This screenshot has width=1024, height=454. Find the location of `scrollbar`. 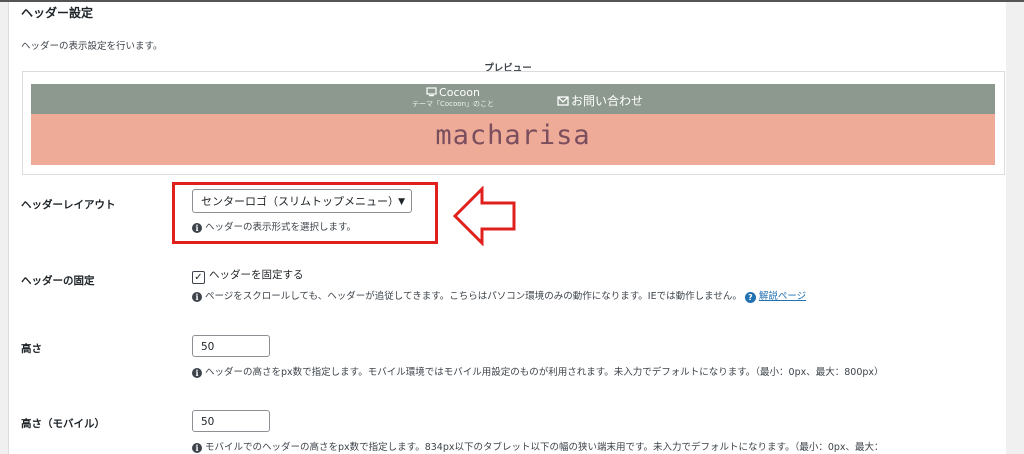

scrollbar is located at coordinates (1015, 228).